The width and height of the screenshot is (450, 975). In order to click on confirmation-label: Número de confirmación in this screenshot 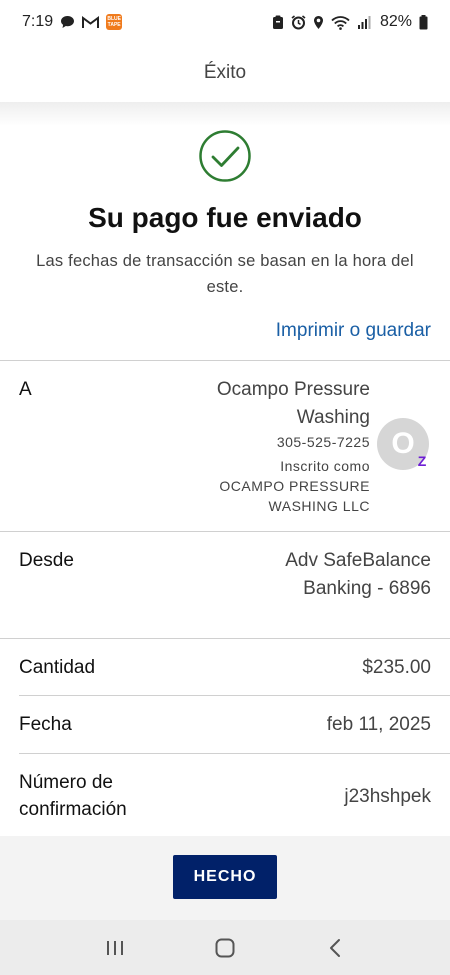, I will do `click(73, 796)`.